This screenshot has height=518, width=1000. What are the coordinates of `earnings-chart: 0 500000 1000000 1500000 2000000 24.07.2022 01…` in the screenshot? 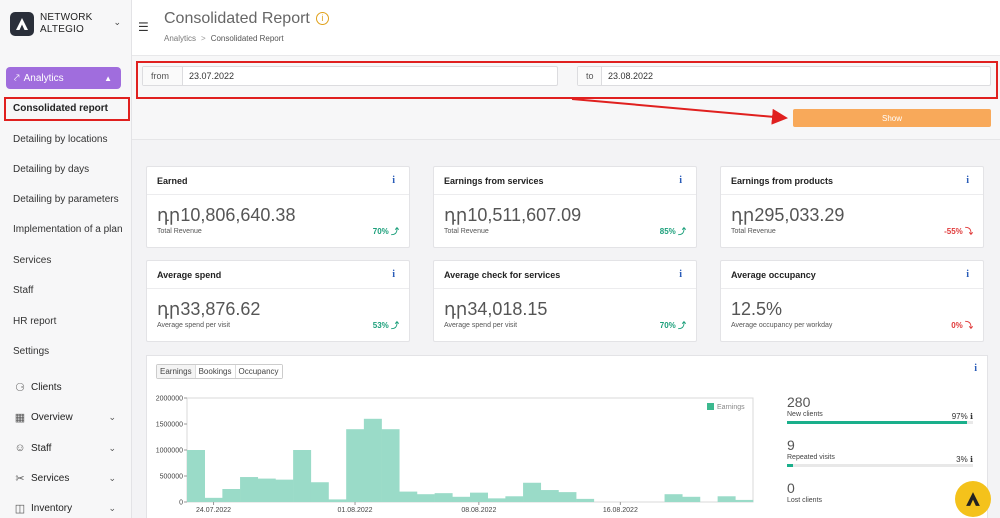 It's located at (455, 455).